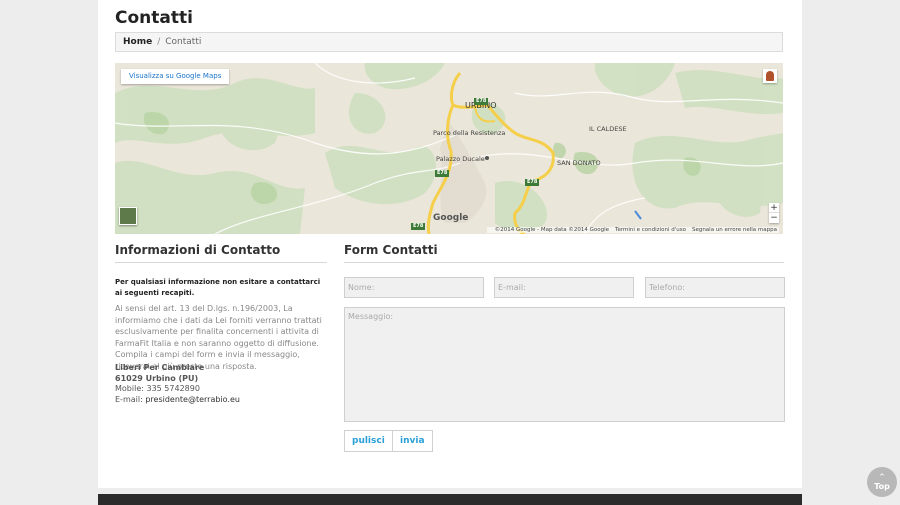 This screenshot has width=900, height=505. Describe the element at coordinates (469, 133) in the screenshot. I see `map-label-parco: Parco della Resistenza` at that location.